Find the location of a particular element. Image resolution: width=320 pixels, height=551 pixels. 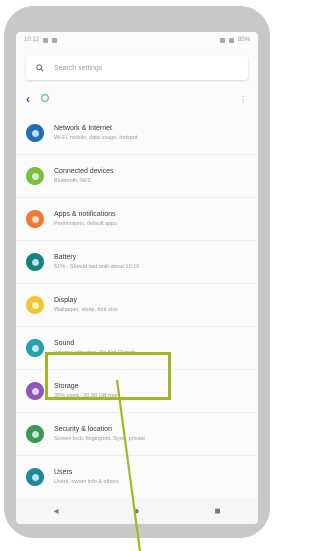

settings-item-title: Display is located at coordinates (65, 300).